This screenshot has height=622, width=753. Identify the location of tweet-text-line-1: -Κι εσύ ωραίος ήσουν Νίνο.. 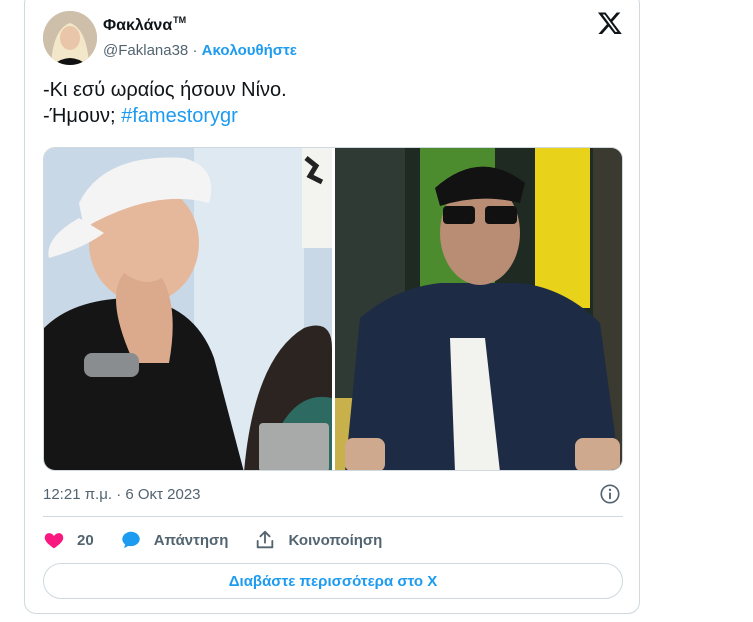
(165, 90).